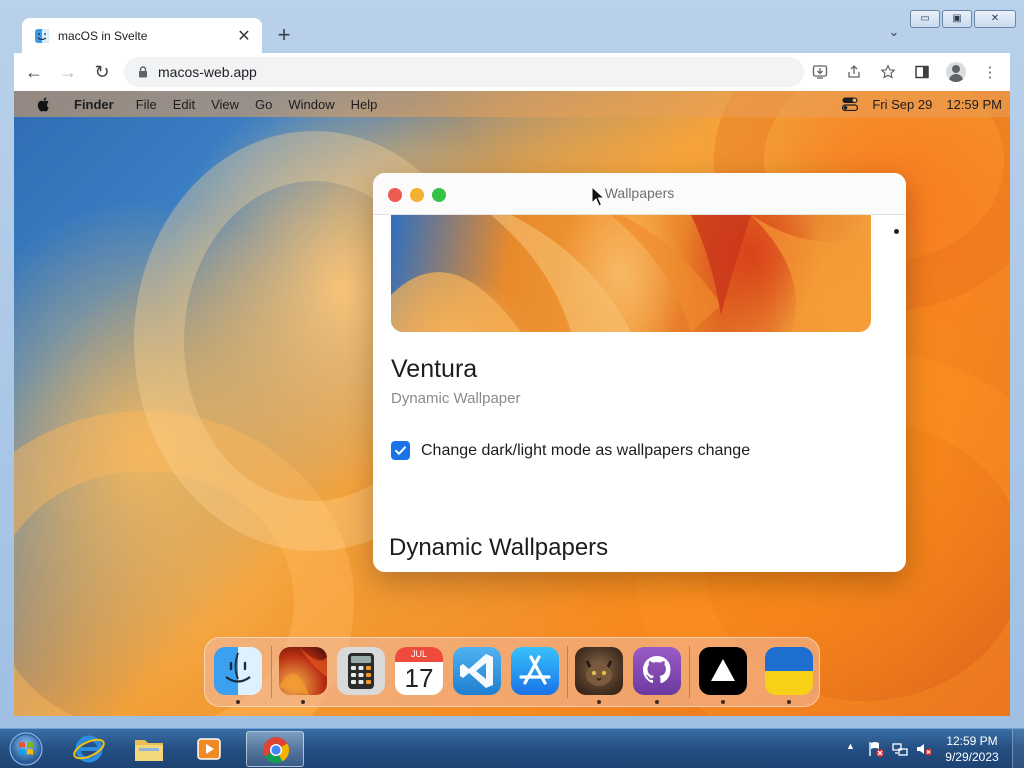  Describe the element at coordinates (900, 749) in the screenshot. I see `network-icon` at that location.